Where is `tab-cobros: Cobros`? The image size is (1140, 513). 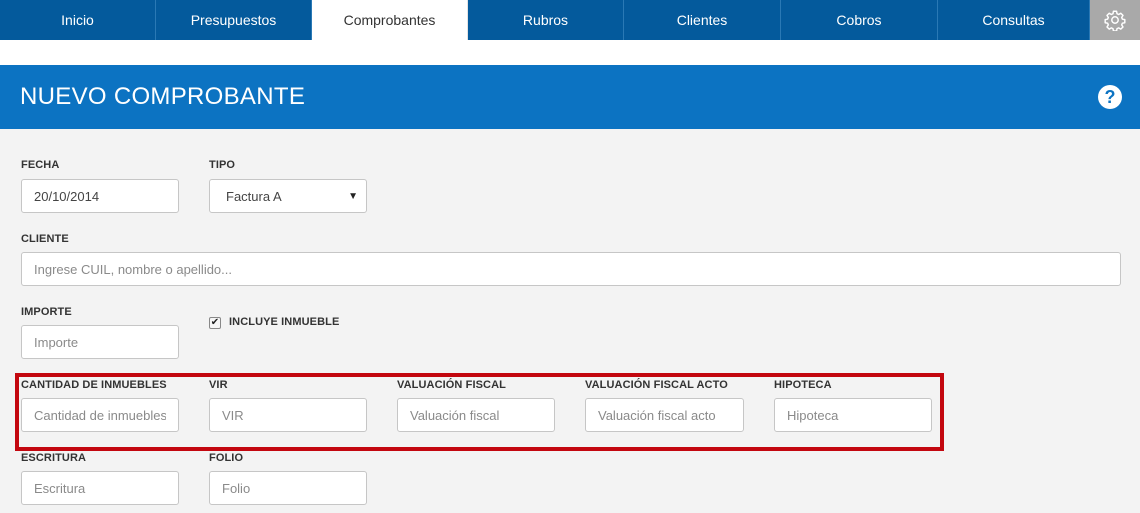
tab-cobros: Cobros is located at coordinates (859, 20).